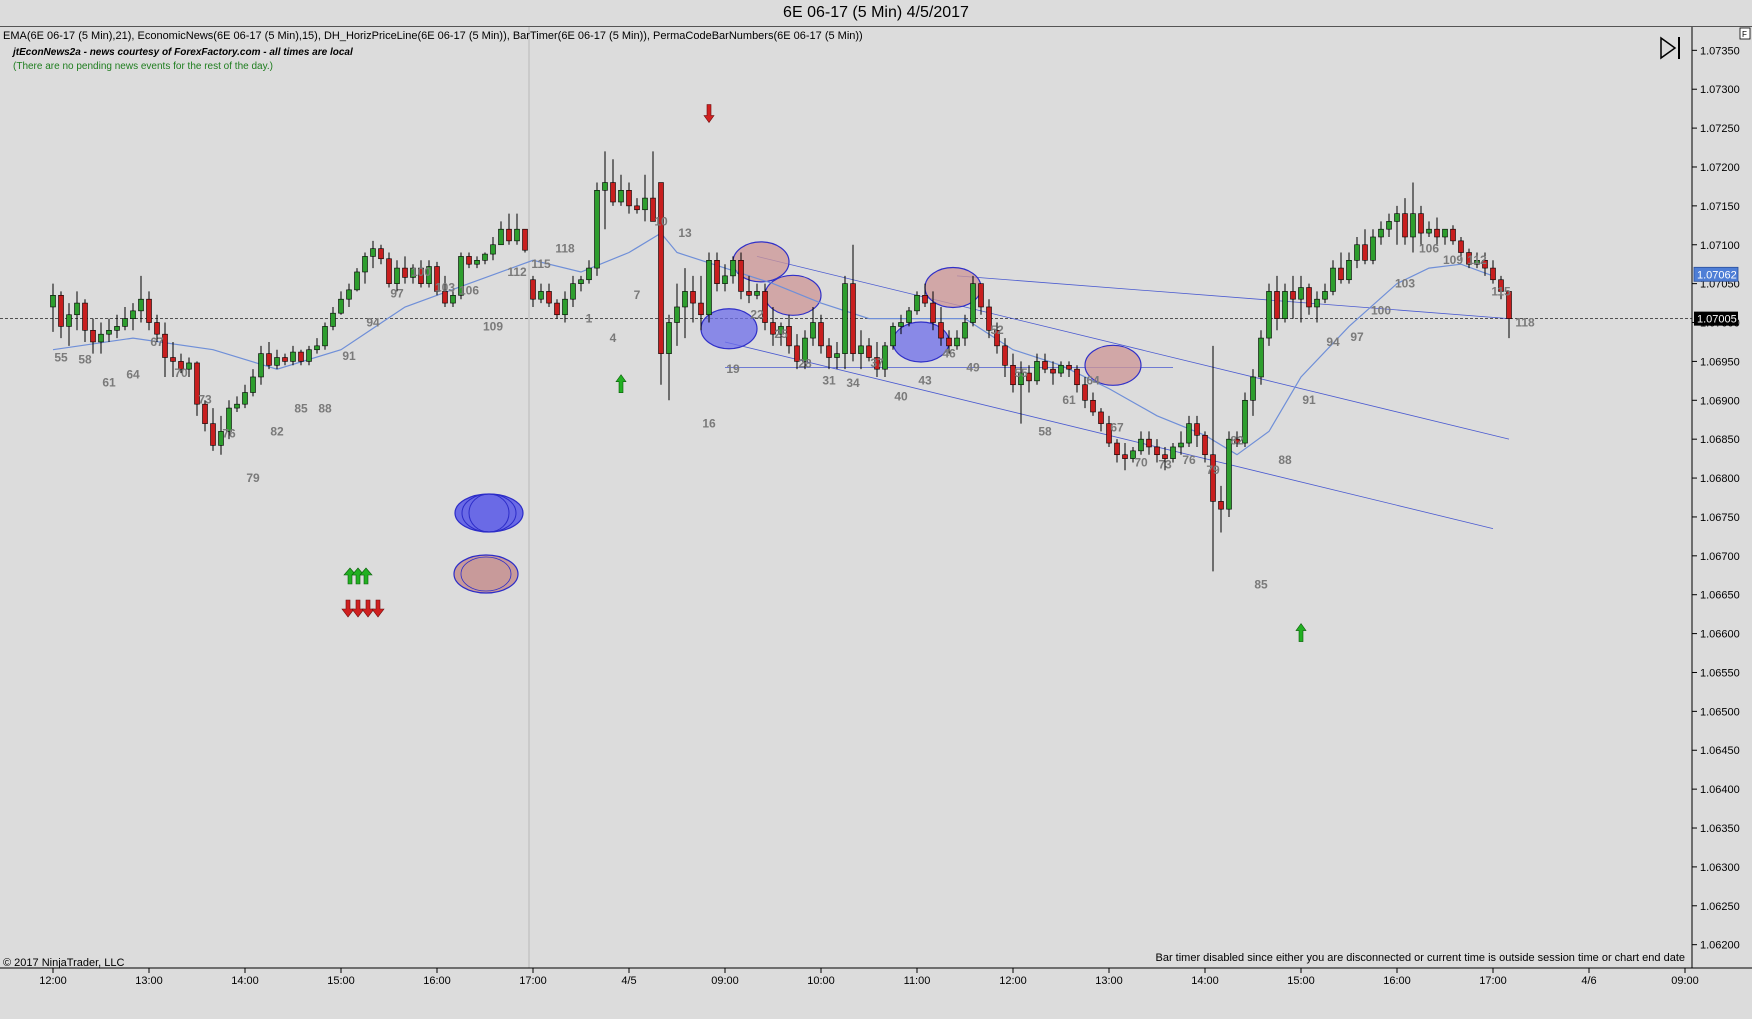 The width and height of the screenshot is (1752, 1019). Describe the element at coordinates (637, 295) in the screenshot. I see `bar-number-label: 7` at that location.